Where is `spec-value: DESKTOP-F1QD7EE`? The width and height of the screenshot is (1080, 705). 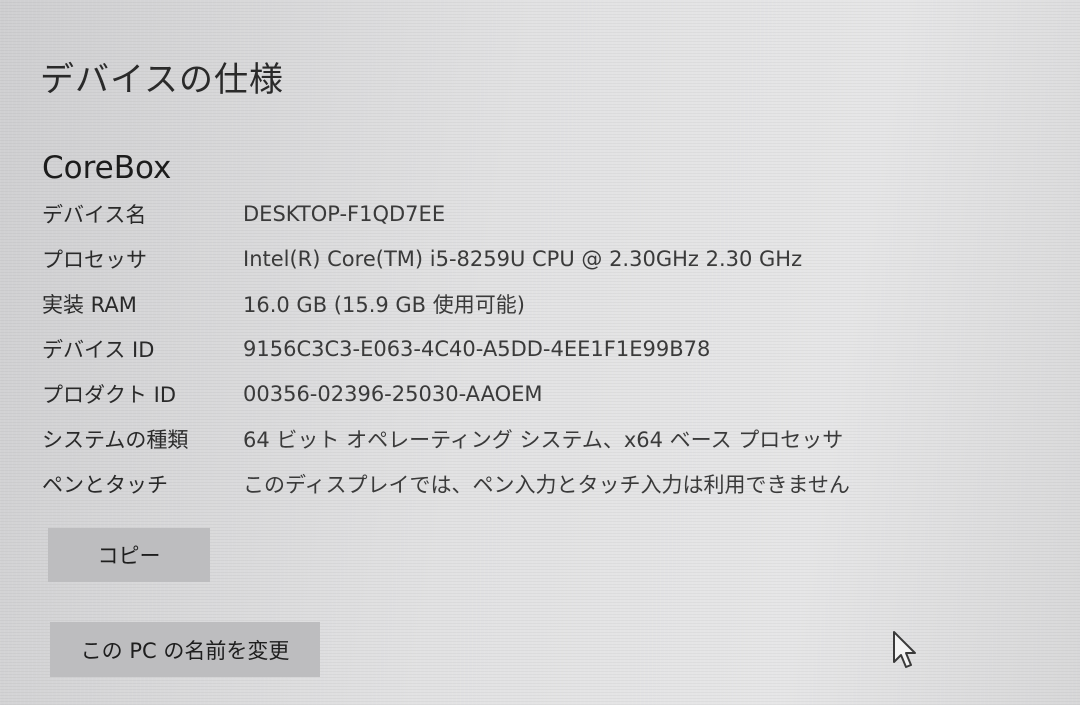 spec-value: DESKTOP-F1QD7EE is located at coordinates (344, 213).